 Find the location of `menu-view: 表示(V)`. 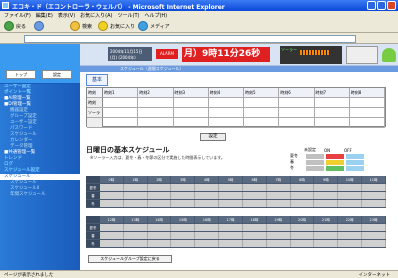

menu-view: 表示(V) is located at coordinates (66, 15).